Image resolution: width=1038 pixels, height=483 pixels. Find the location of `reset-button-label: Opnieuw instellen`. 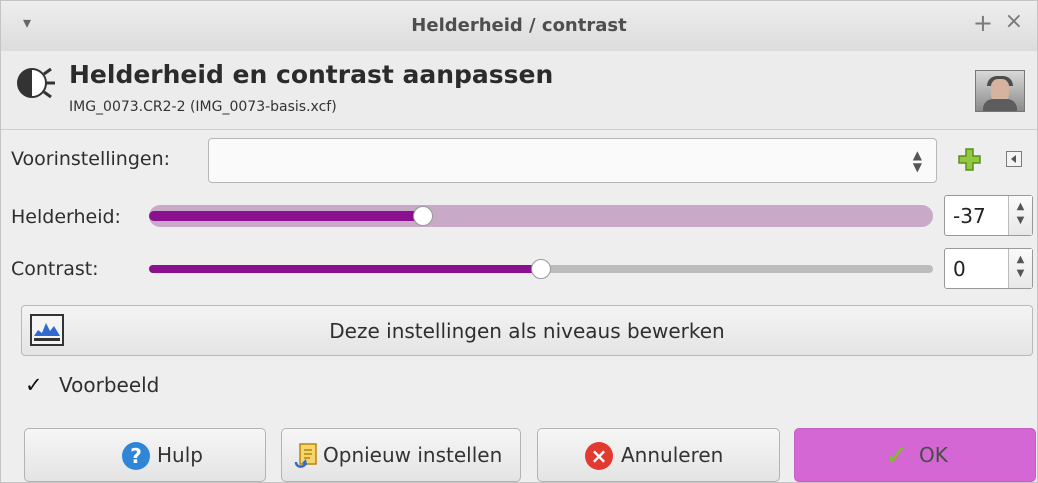

reset-button-label: Opnieuw instellen is located at coordinates (413, 455).